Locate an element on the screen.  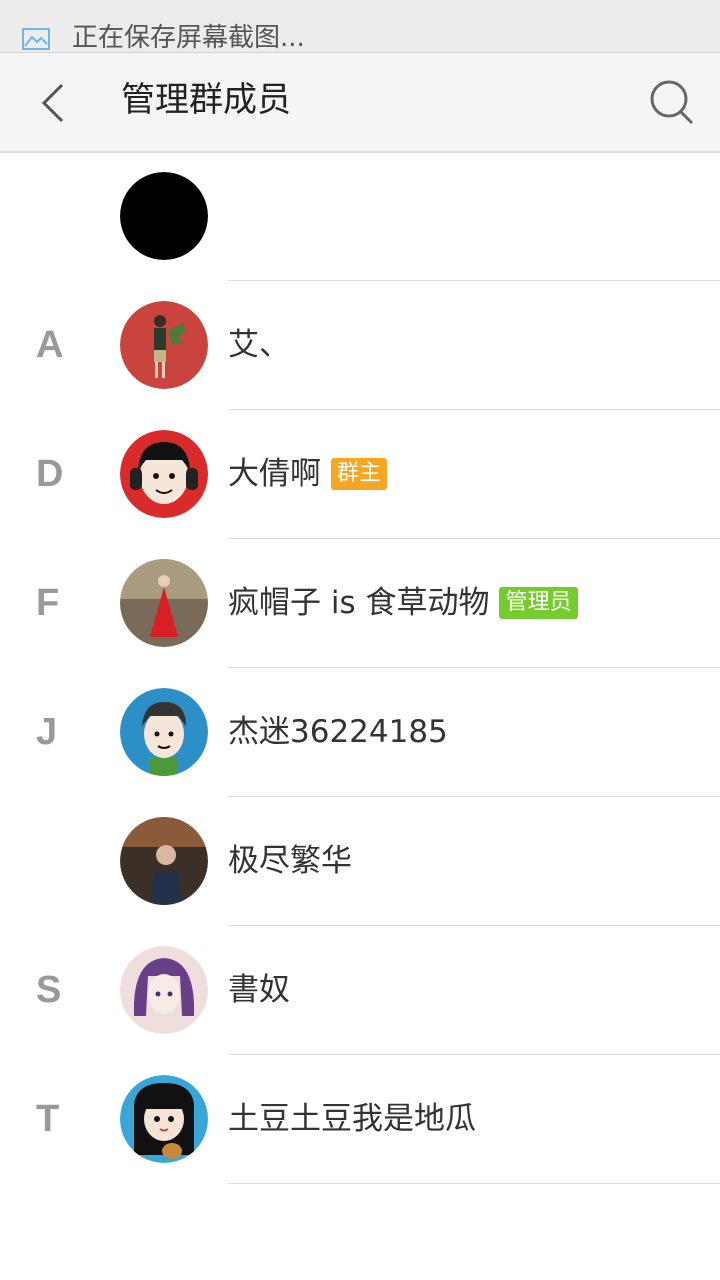
divider is located at coordinates (474, 1183).